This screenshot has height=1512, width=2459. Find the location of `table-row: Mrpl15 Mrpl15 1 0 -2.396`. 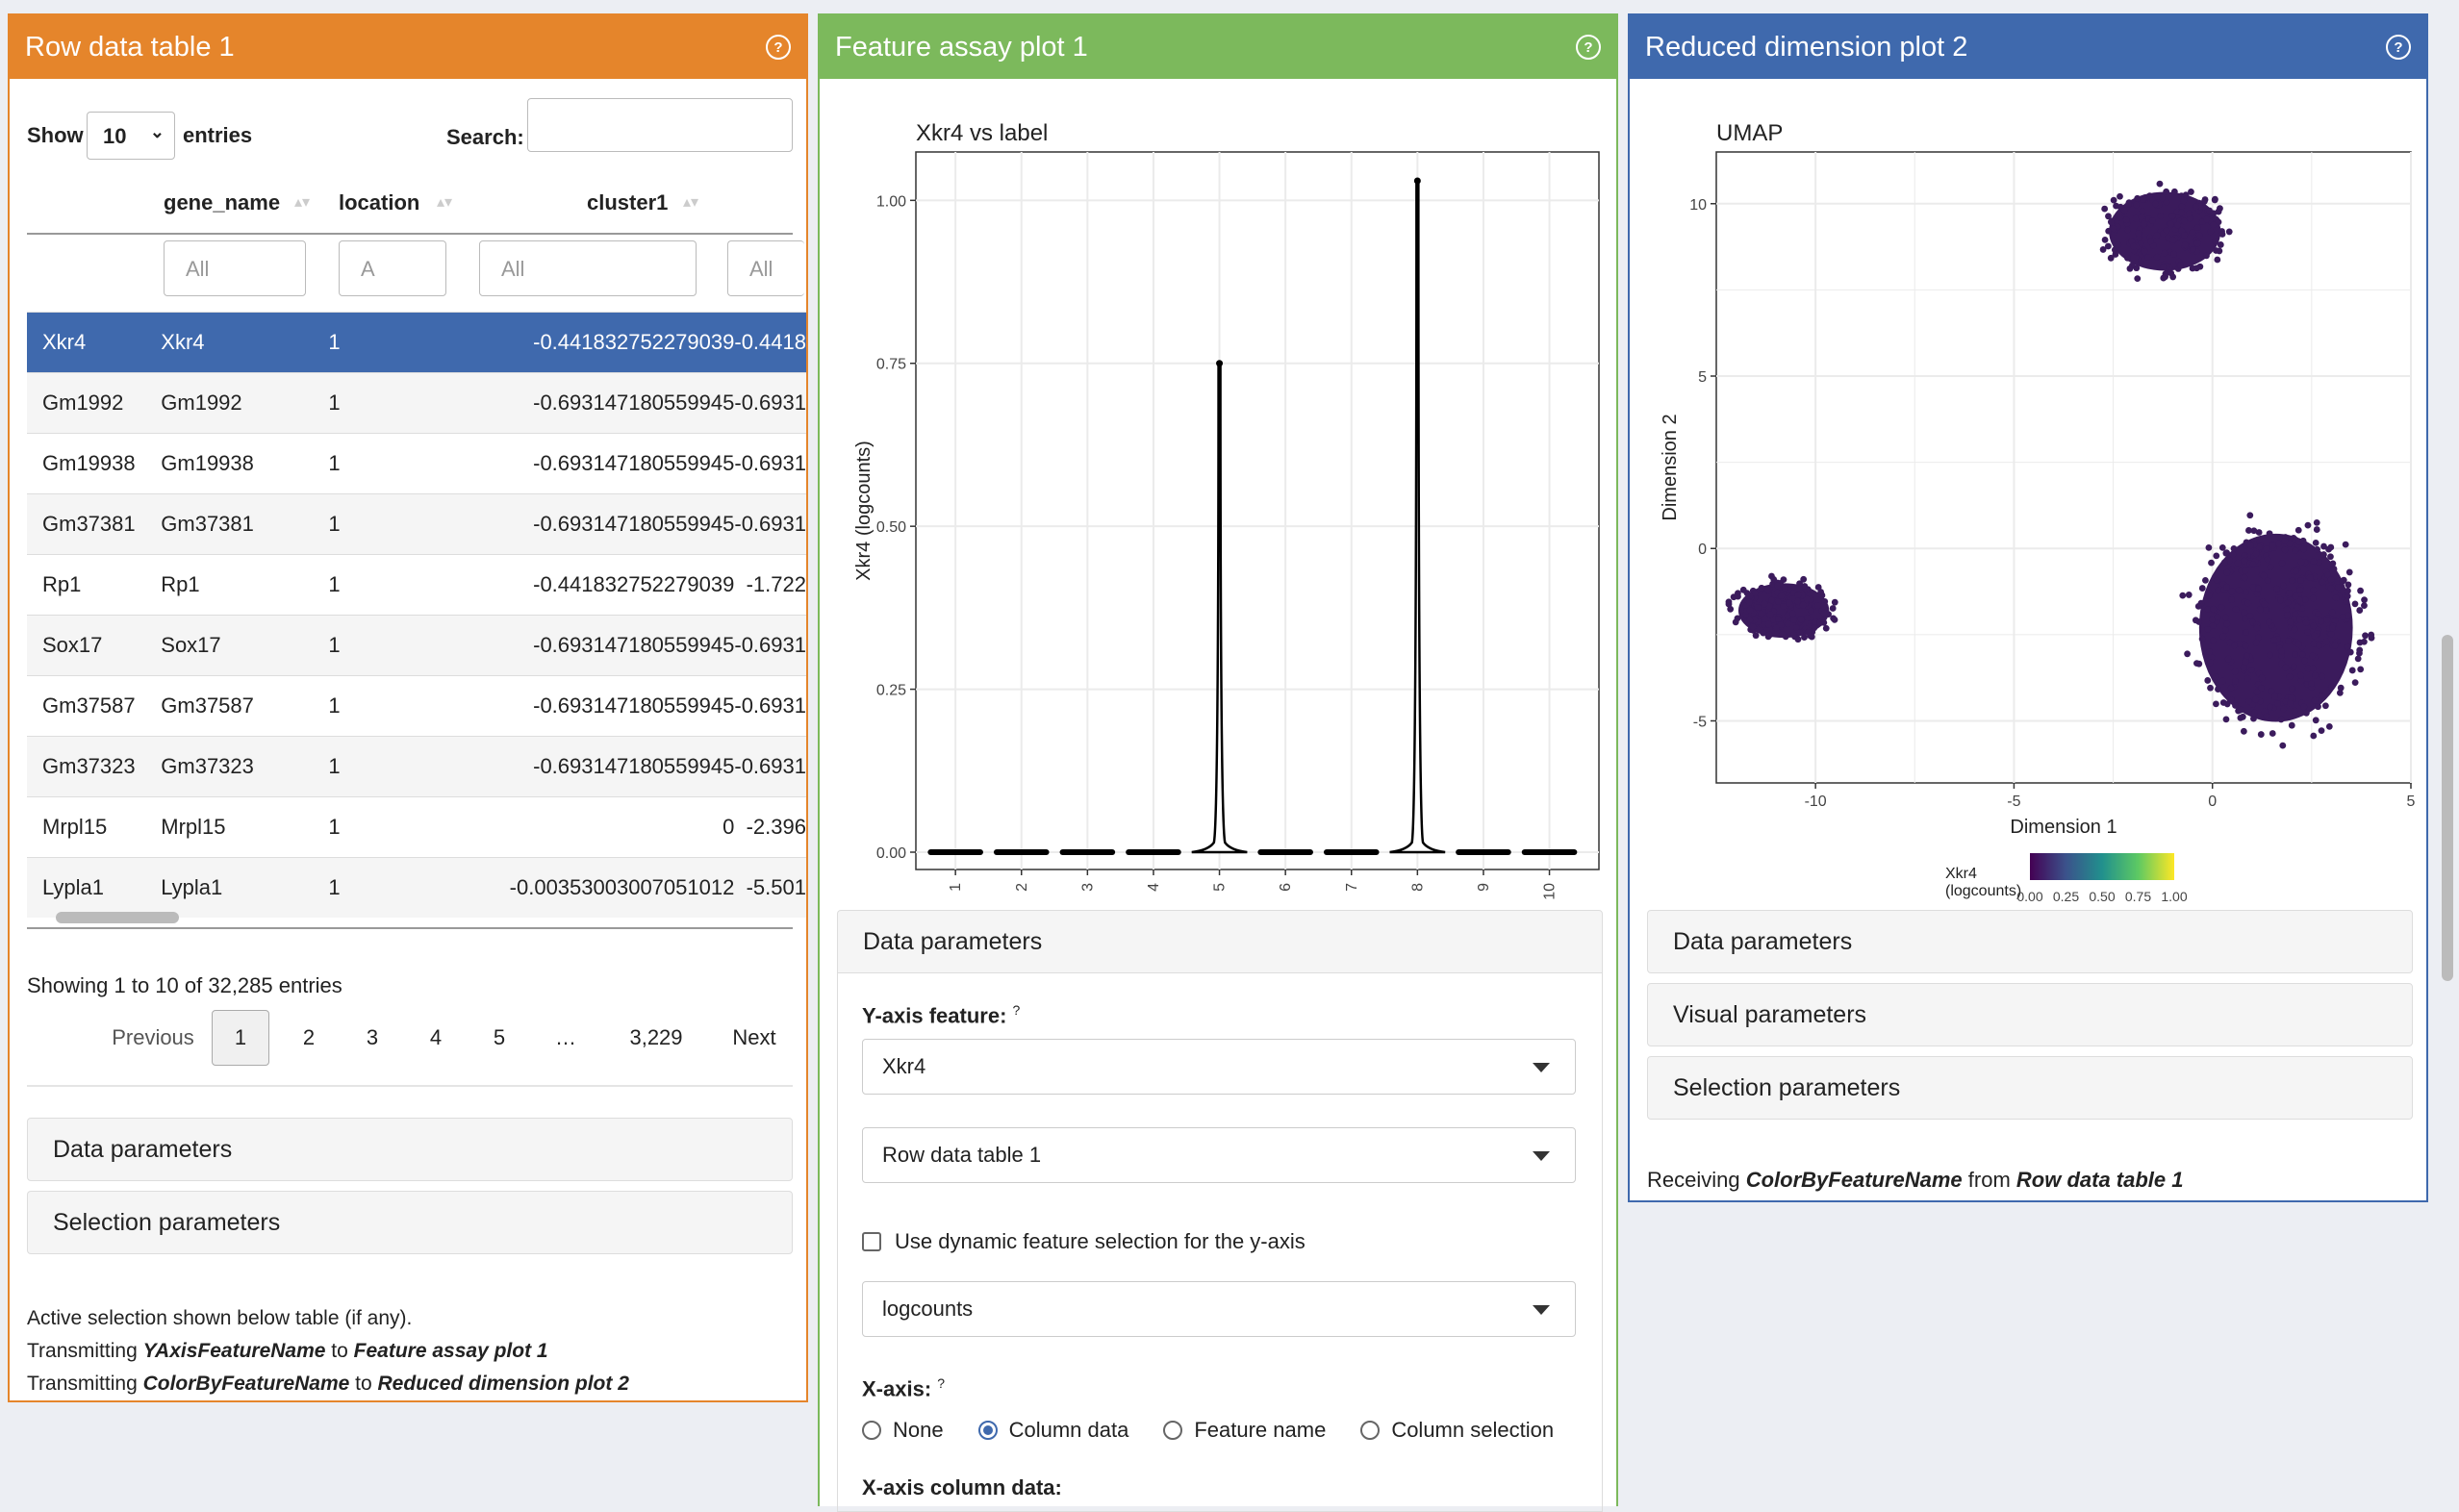

table-row: Mrpl15 Mrpl15 1 0 -2.396 is located at coordinates (416, 827).